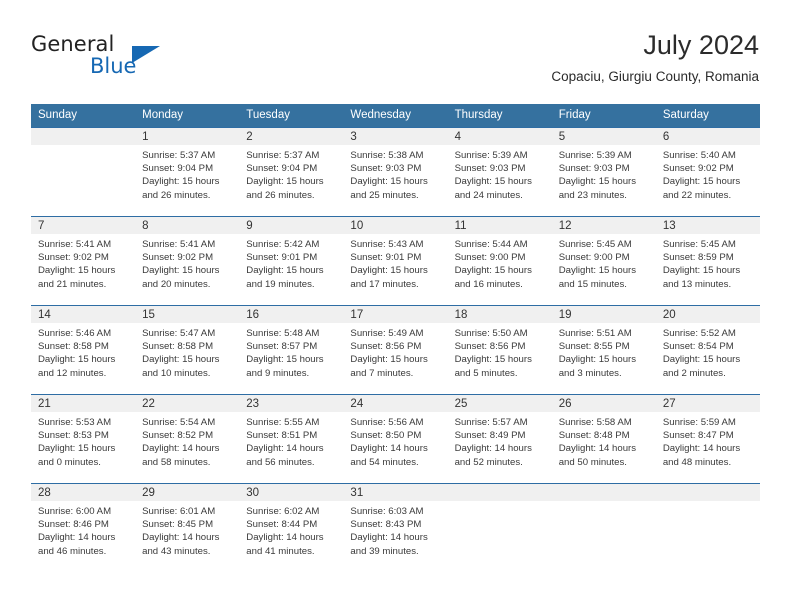 This screenshot has width=792, height=612. What do you see at coordinates (387, 333) in the screenshot?
I see `day-info-line: Sunrise: 5:49 AM` at bounding box center [387, 333].